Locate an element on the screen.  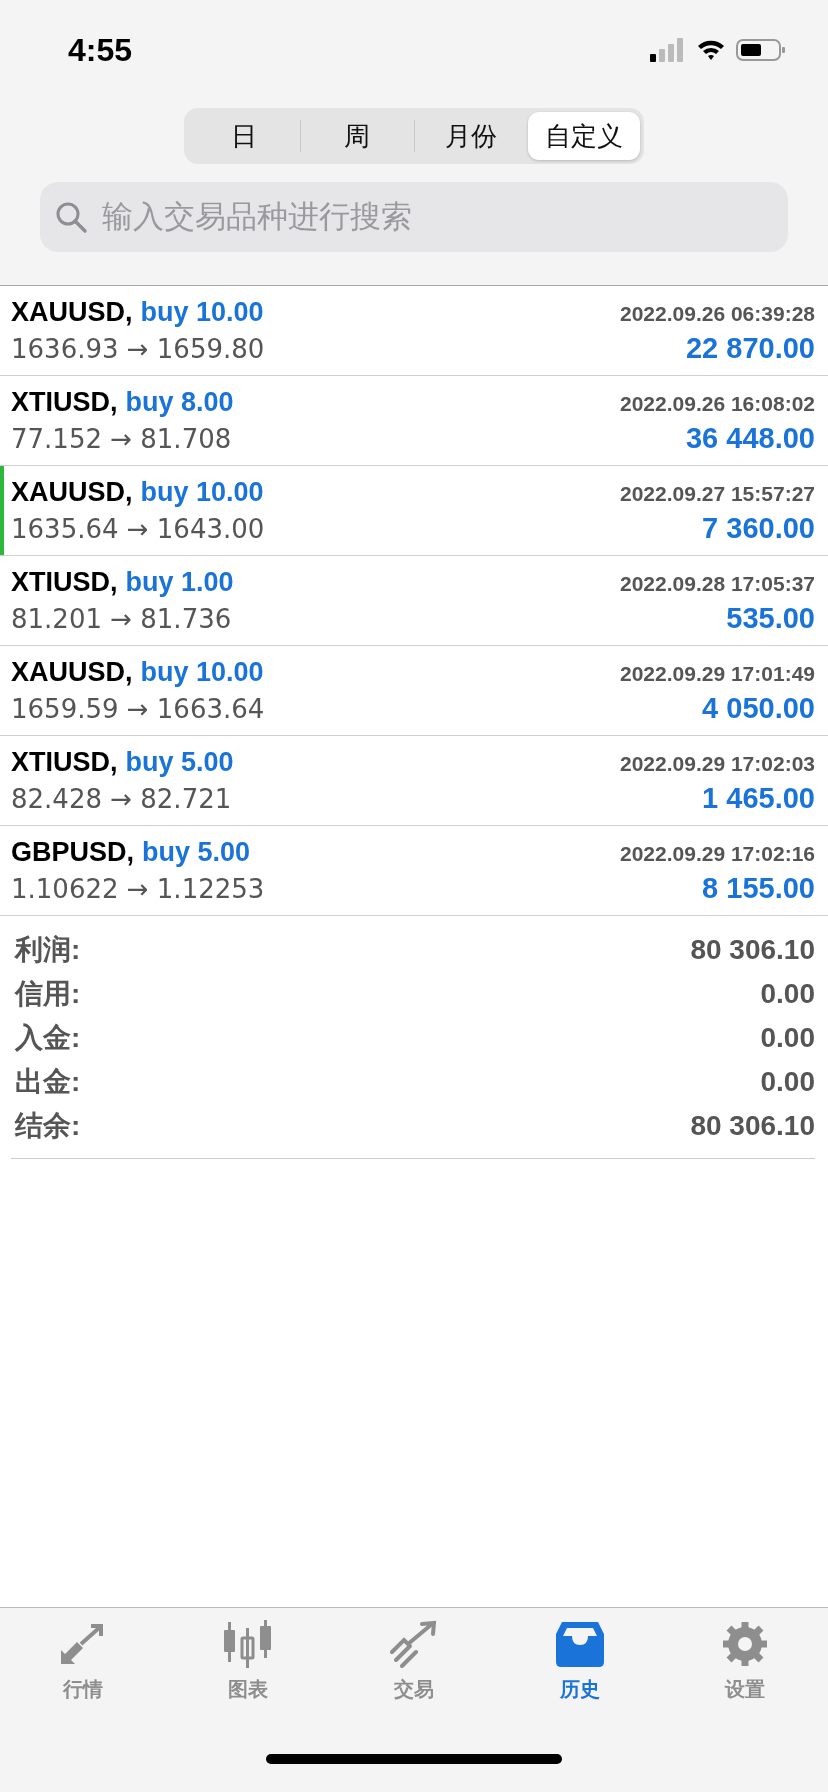
period-tab: 周 is located at coordinates (357, 136).